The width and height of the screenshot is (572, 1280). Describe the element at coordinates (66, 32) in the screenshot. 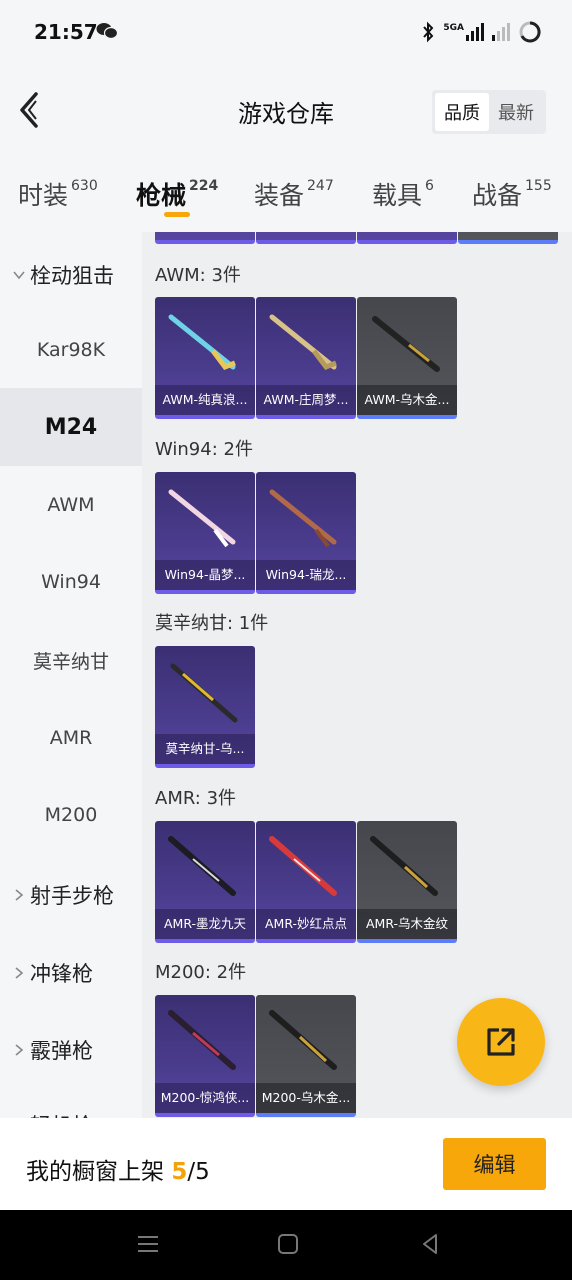

I see `status-time: 21:57` at that location.